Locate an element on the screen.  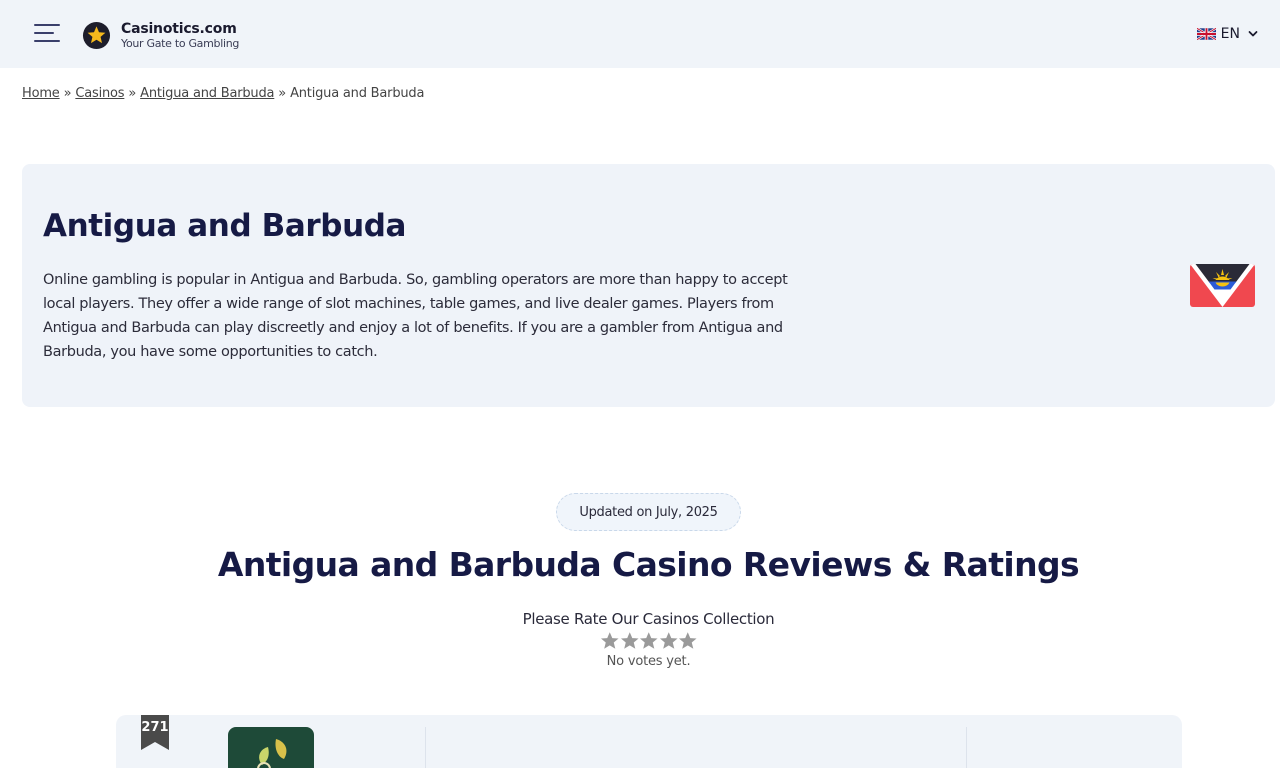
no-votes-text: No votes yet. is located at coordinates (648, 661).